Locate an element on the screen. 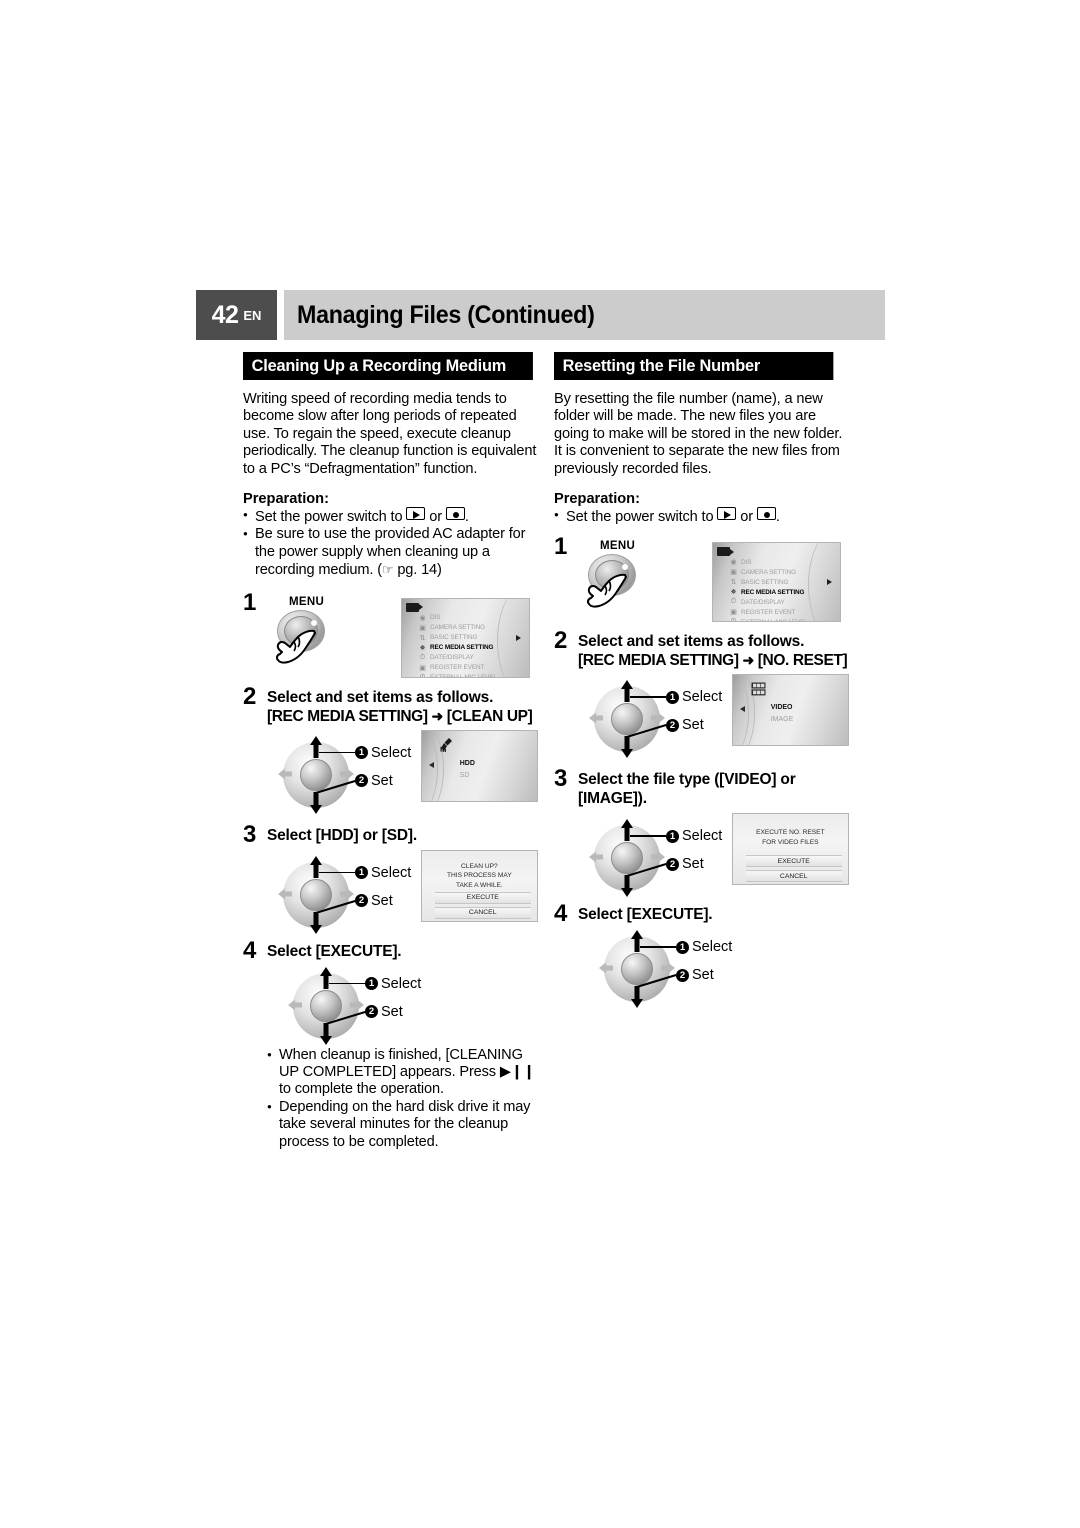  media-option-hdd: HDD is located at coordinates (467, 763).